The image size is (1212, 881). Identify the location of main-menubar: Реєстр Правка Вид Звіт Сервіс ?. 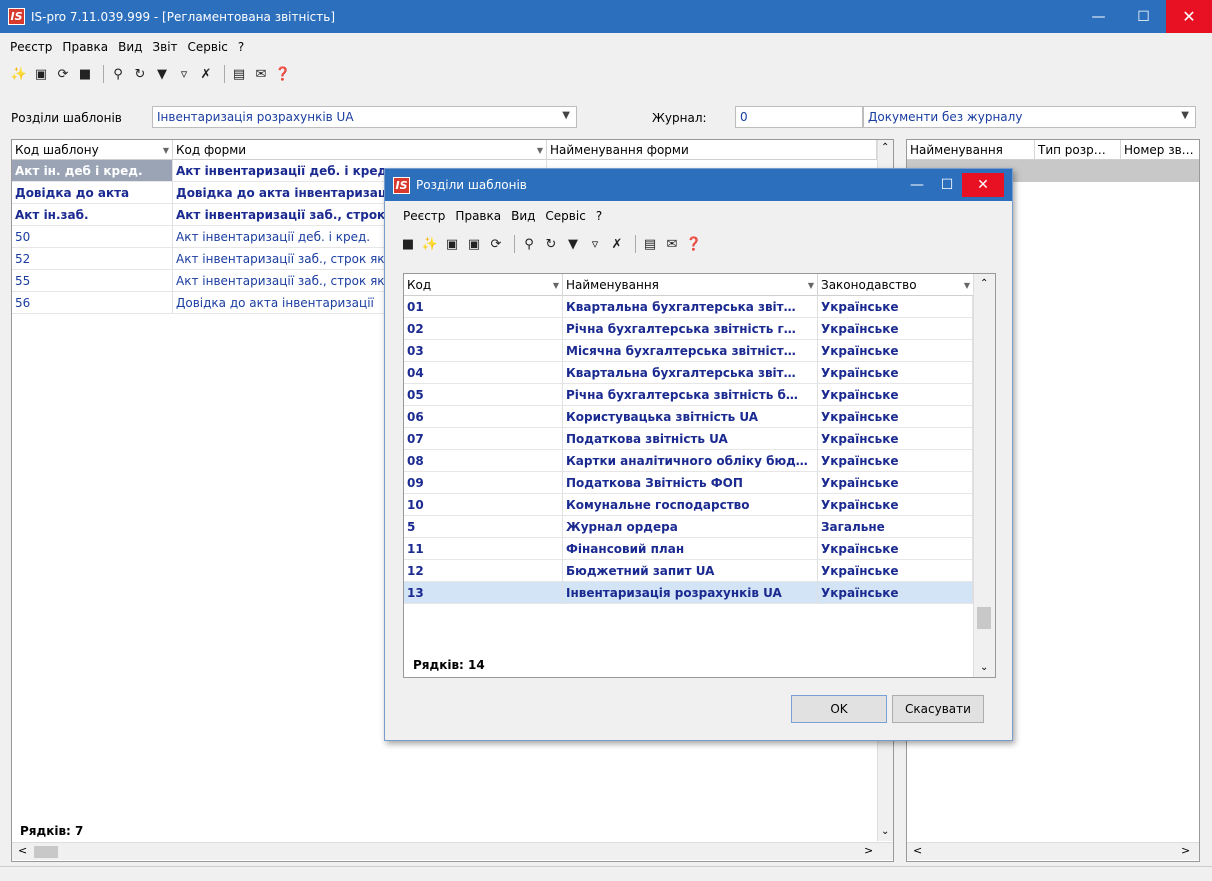
(127, 47).